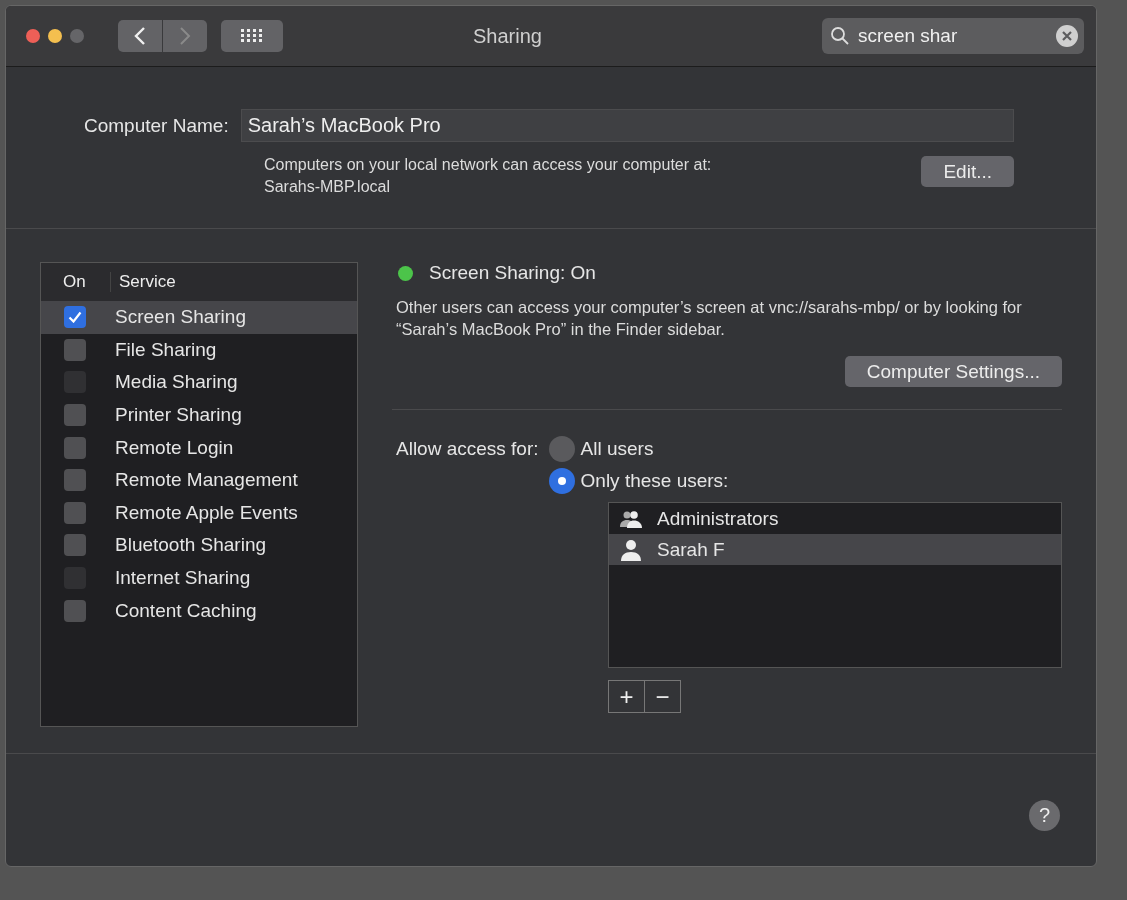  I want to click on add-button: +, so click(626, 696).